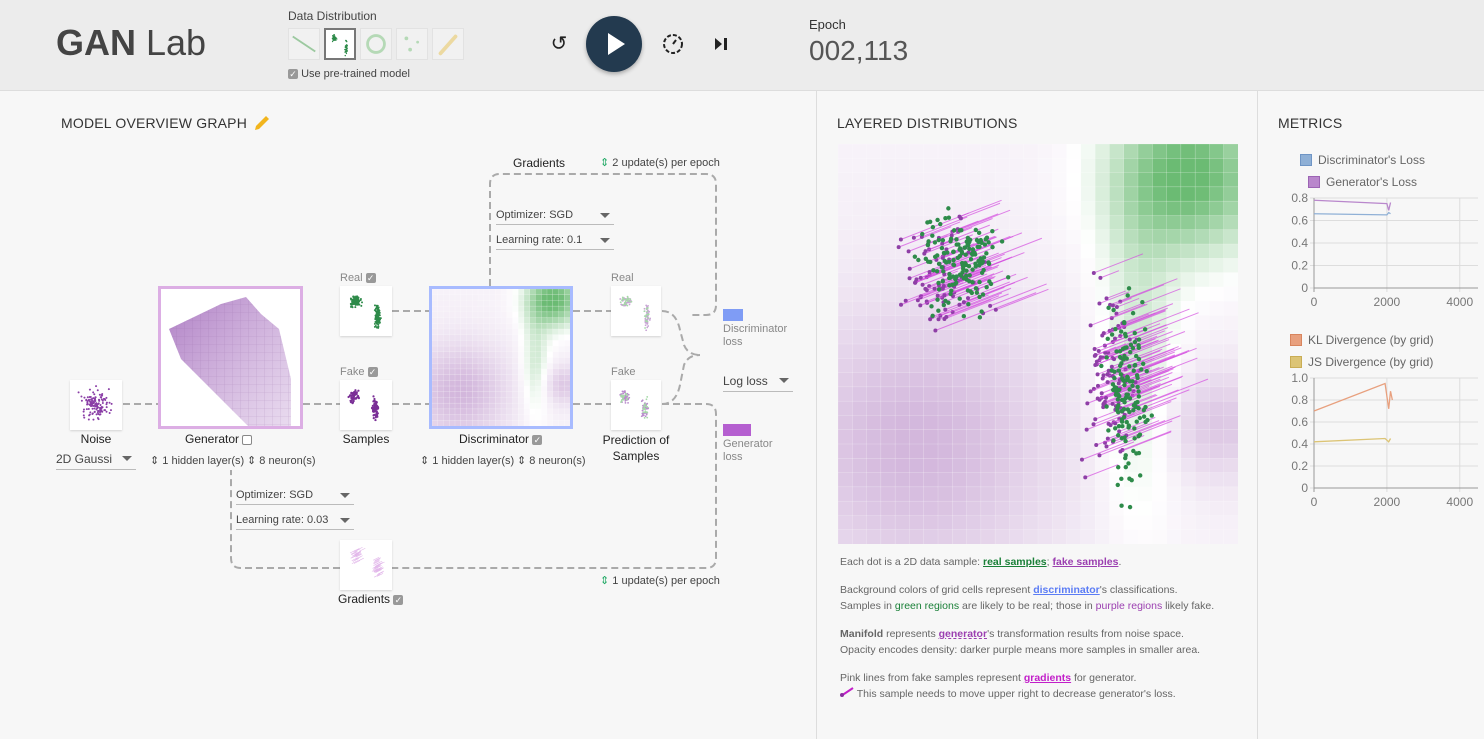  I want to click on discriminator-link: discriminator, so click(1066, 590).